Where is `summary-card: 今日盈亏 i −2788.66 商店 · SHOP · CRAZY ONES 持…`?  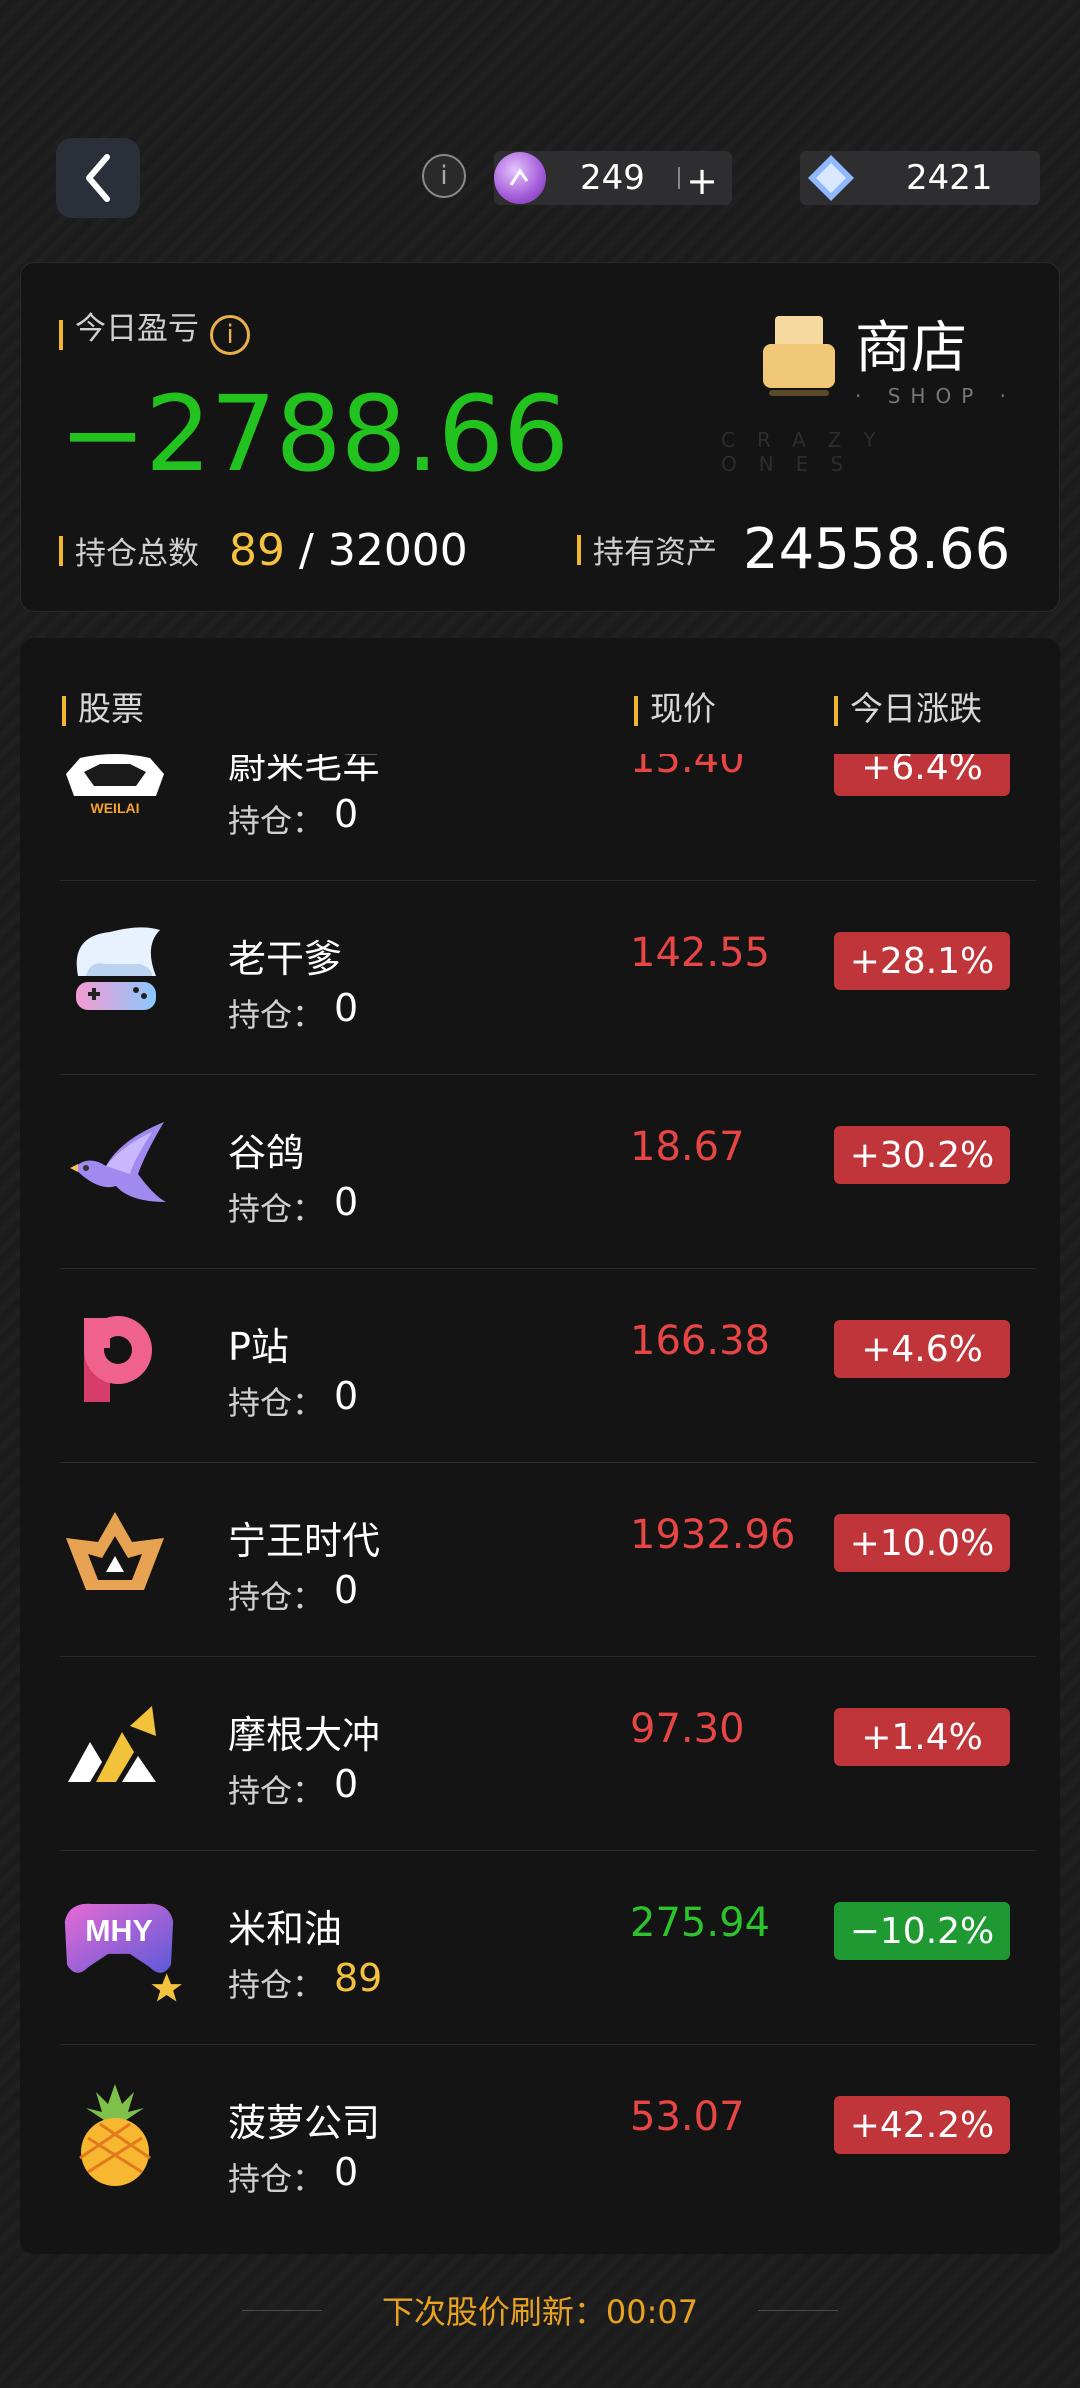
summary-card: 今日盈亏 i −2788.66 商店 · SHOP · CRAZY ONES 持… is located at coordinates (540, 437).